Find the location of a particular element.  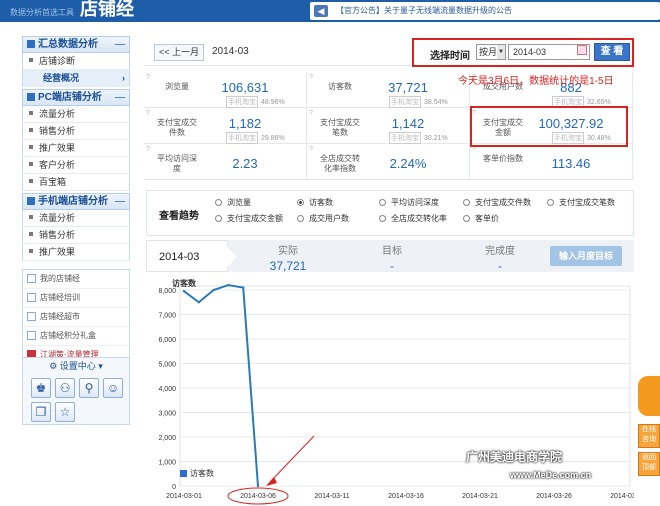

tool-link: 我的店铺经 is located at coordinates (76, 279).